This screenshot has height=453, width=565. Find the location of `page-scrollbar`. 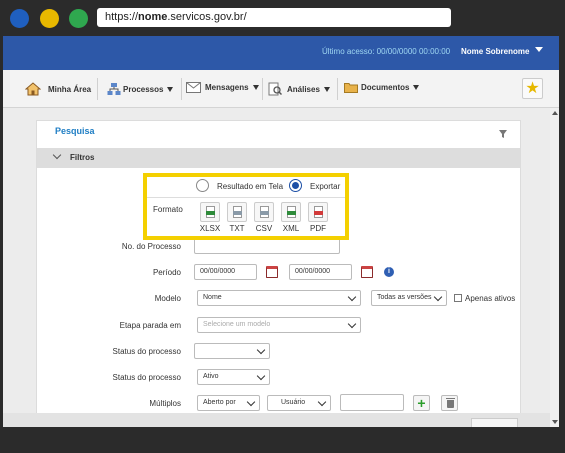

page-scrollbar is located at coordinates (554, 267).